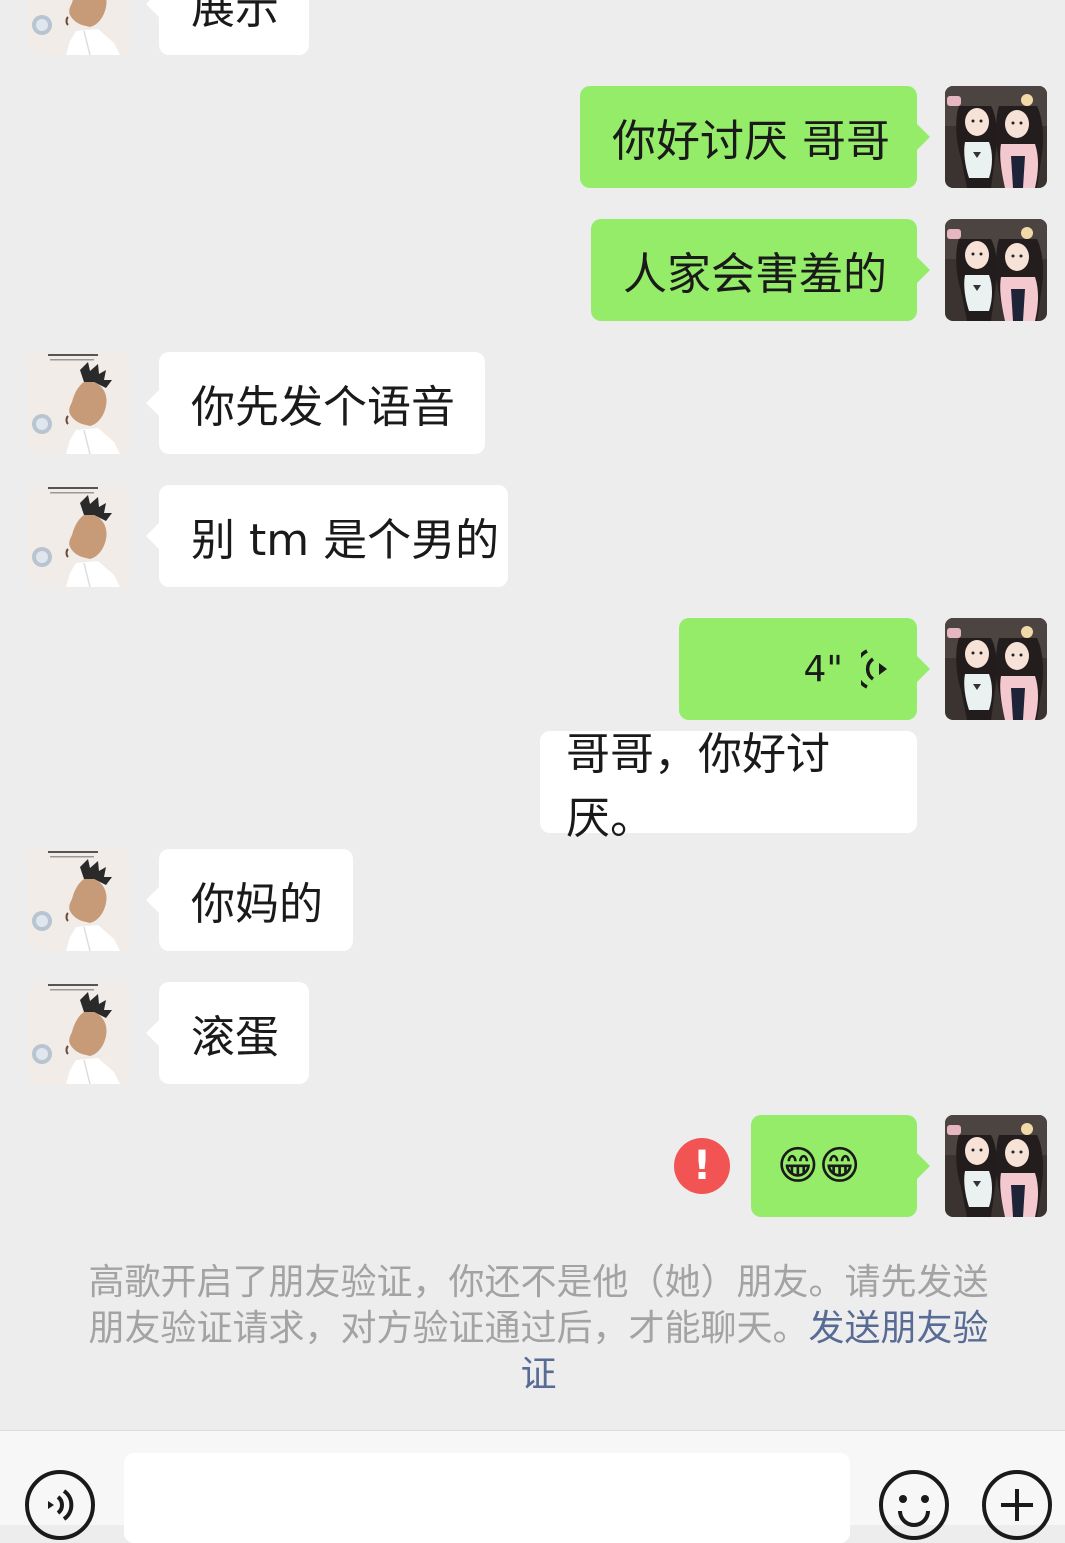  I want to click on send-failed-icon: !, so click(702, 1166).